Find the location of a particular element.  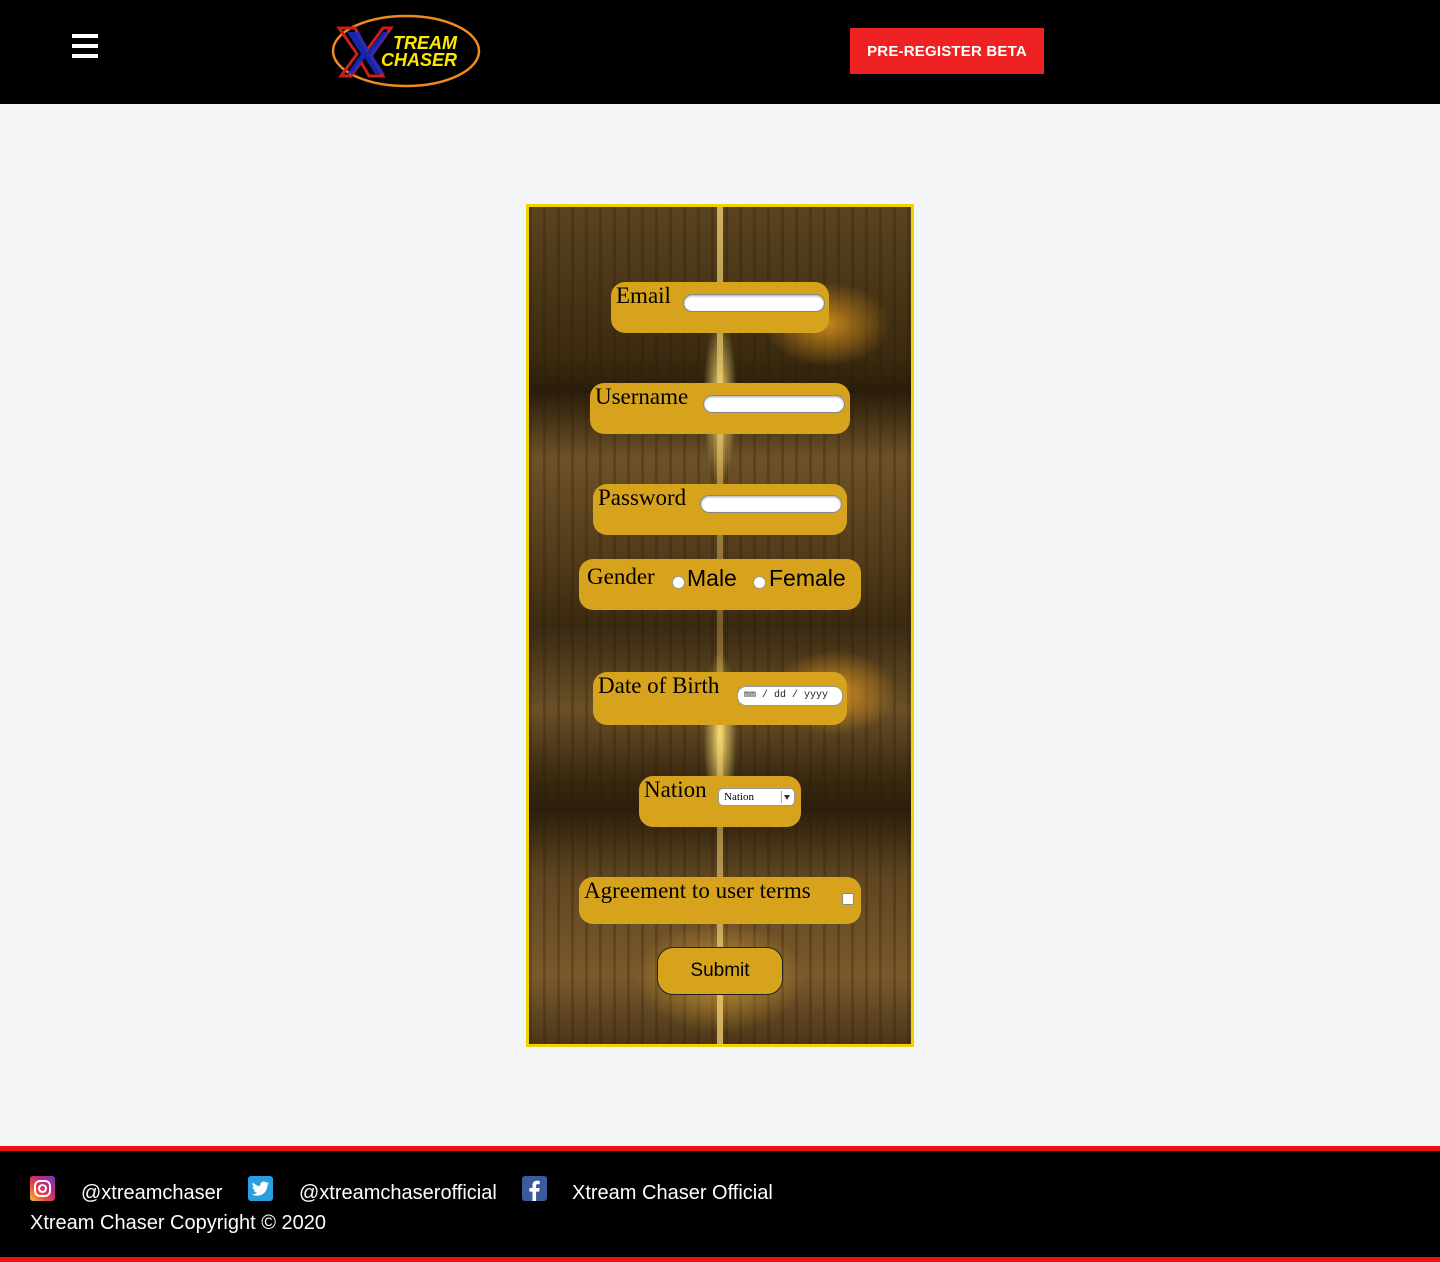

username-input is located at coordinates (774, 404).